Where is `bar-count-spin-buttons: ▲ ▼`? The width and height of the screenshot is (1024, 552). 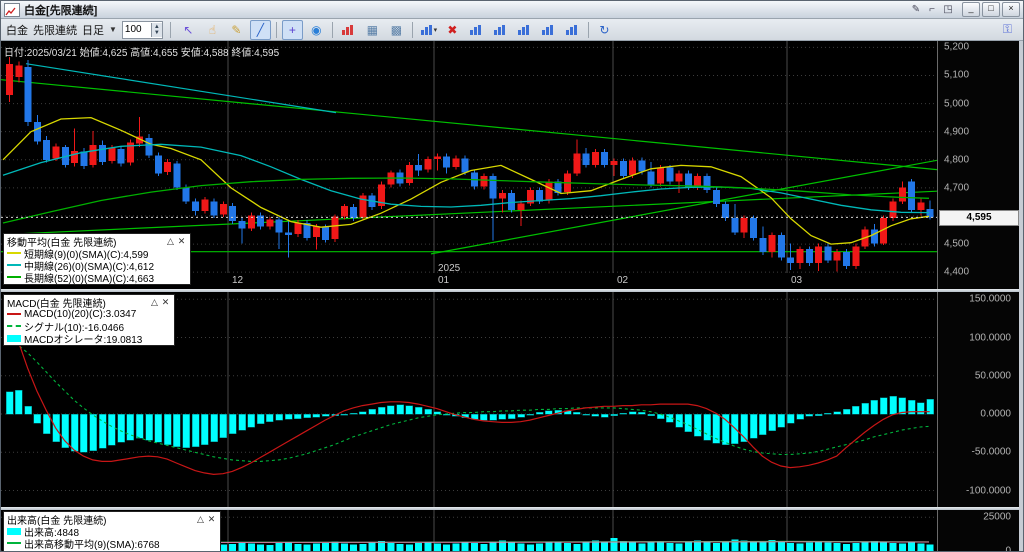
bar-count-spin-buttons: ▲ ▼ is located at coordinates (156, 29).